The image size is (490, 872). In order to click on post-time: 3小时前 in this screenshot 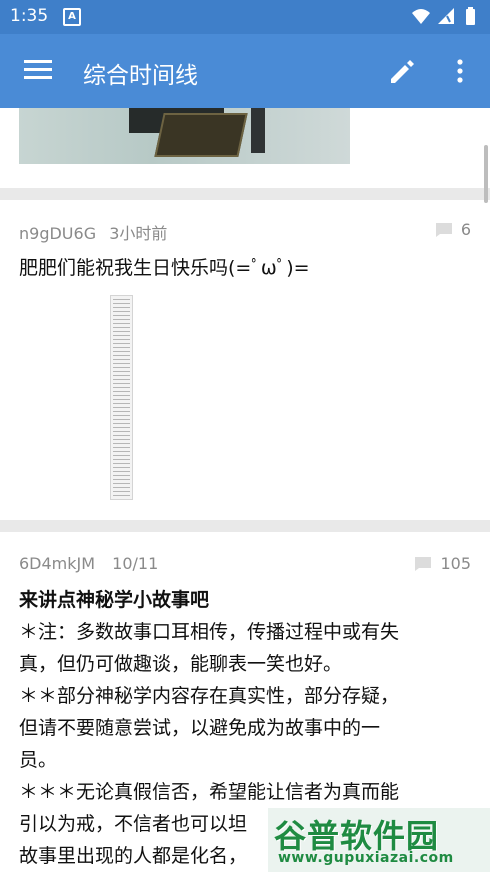, I will do `click(138, 233)`.